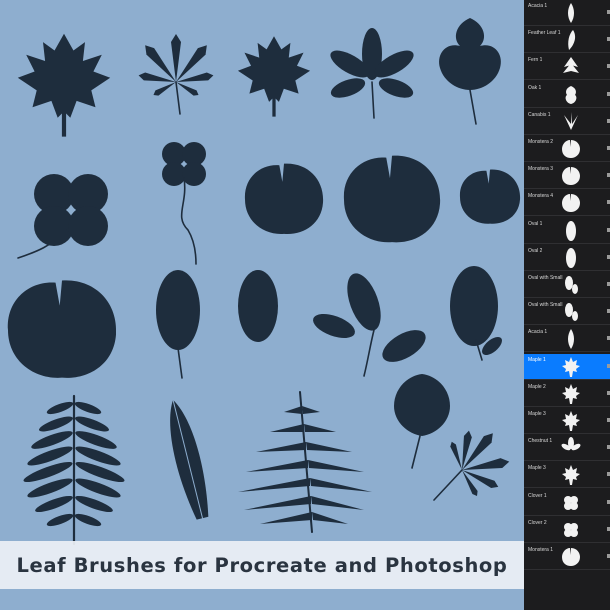 The width and height of the screenshot is (610, 610). Describe the element at coordinates (541, 550) in the screenshot. I see `brush-item-label: Monstera 1` at that location.